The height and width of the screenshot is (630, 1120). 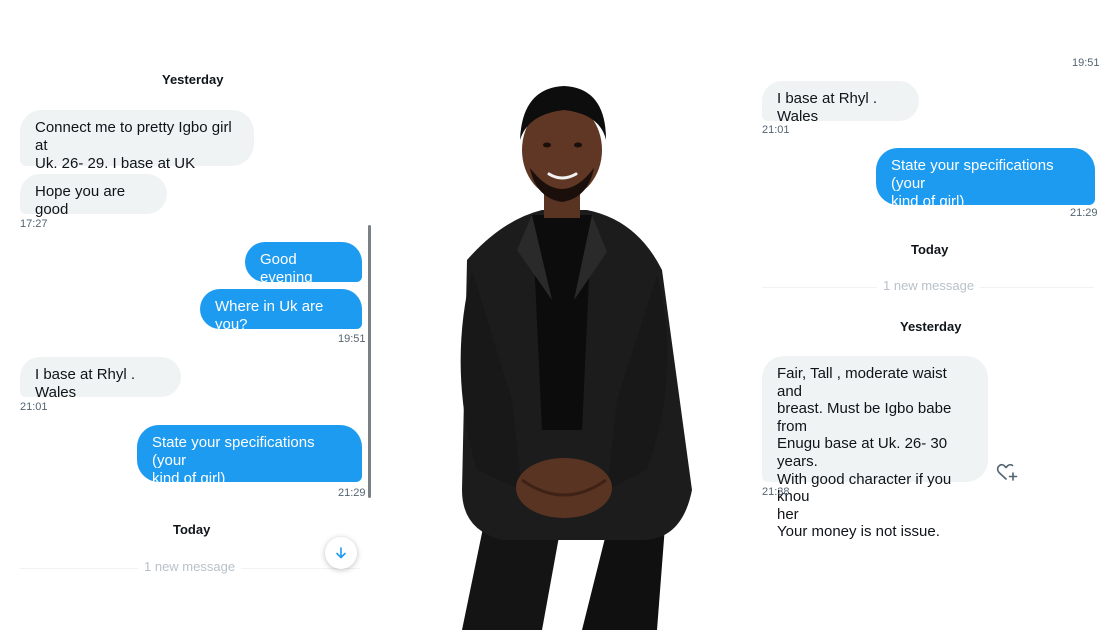 I want to click on message-timestamp: 17:27, so click(x=34, y=224).